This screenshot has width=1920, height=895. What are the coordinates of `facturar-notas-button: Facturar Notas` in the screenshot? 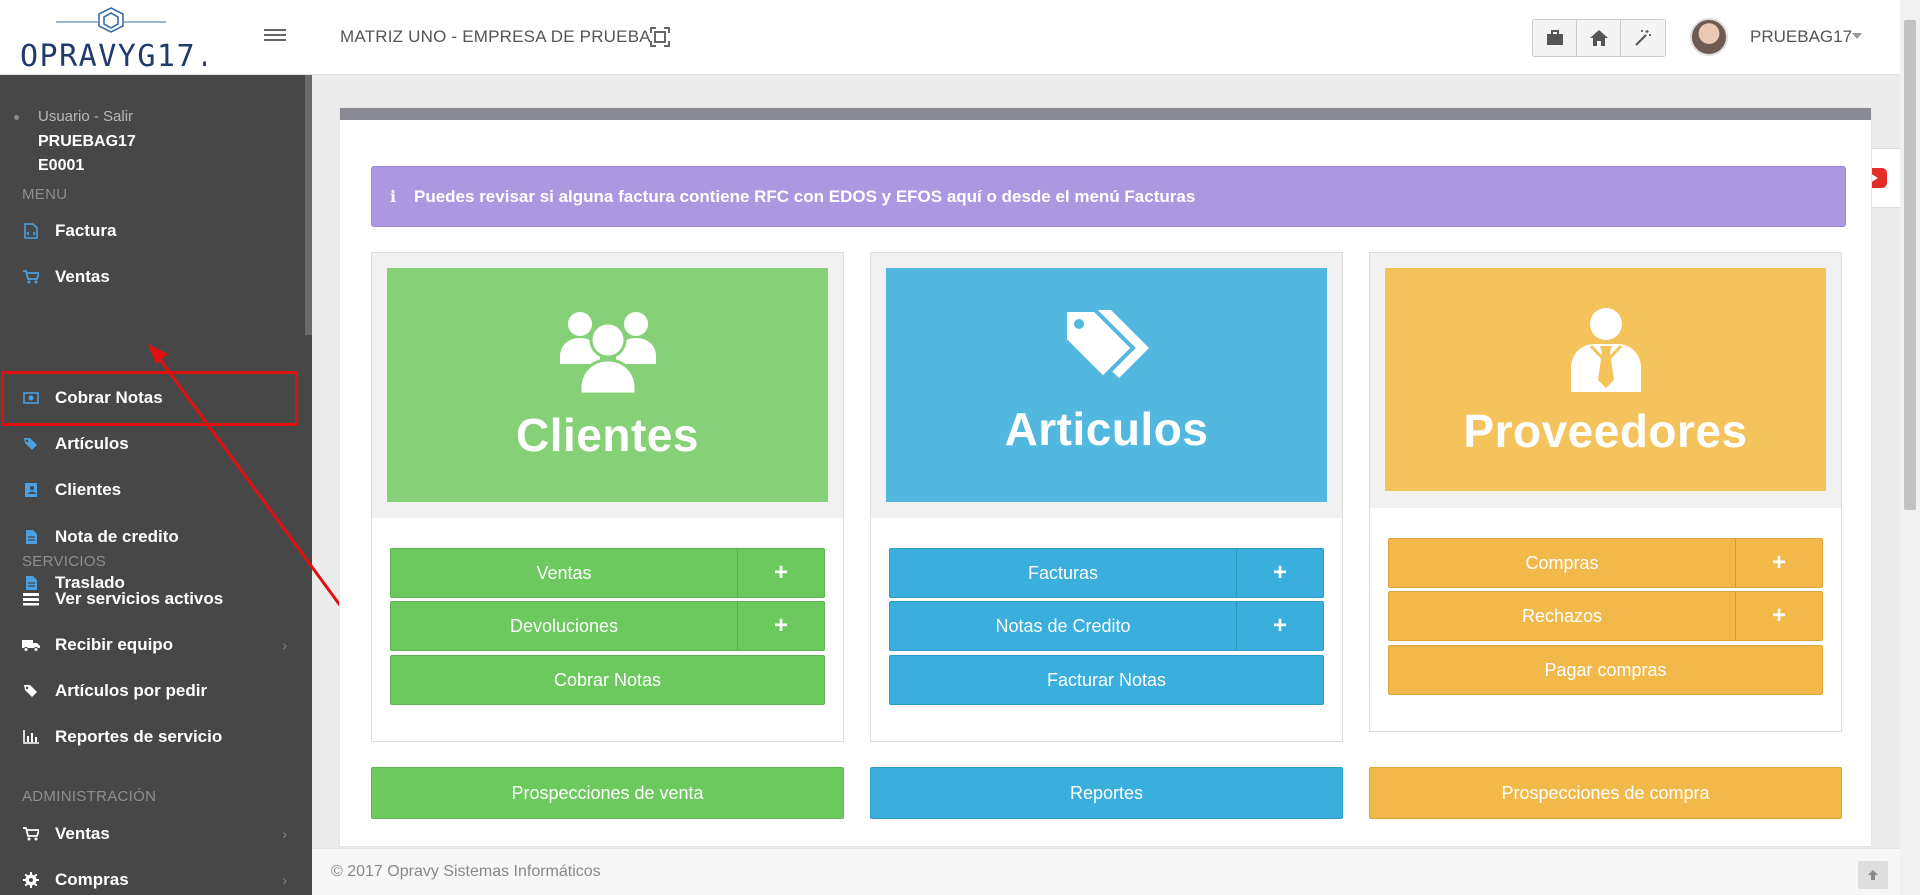 It's located at (1106, 680).